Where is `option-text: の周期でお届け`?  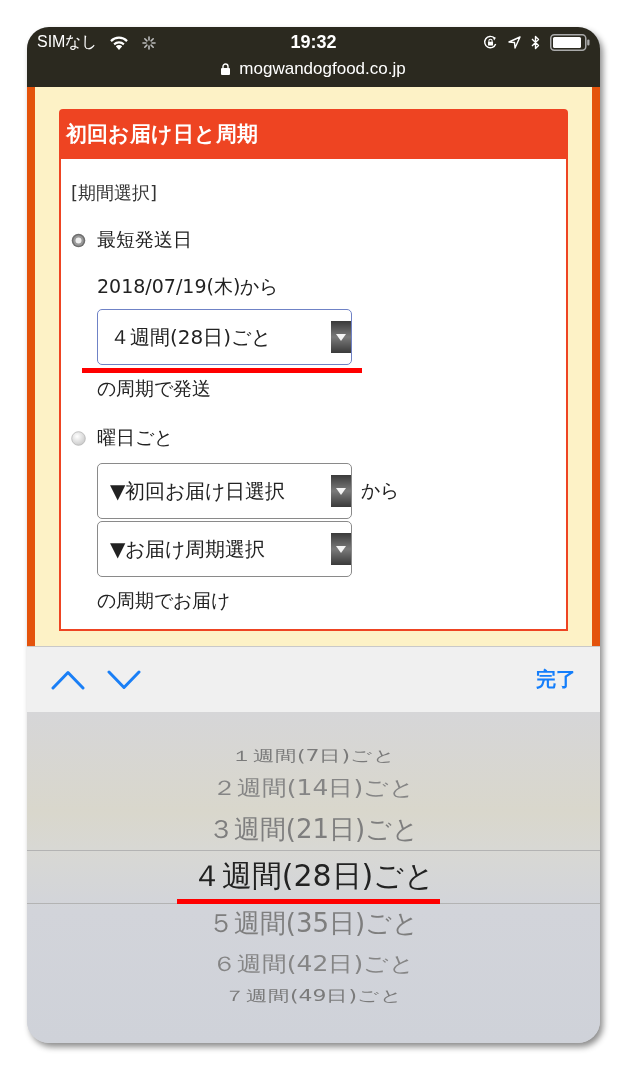
option-text: の周期でお届け is located at coordinates (164, 600).